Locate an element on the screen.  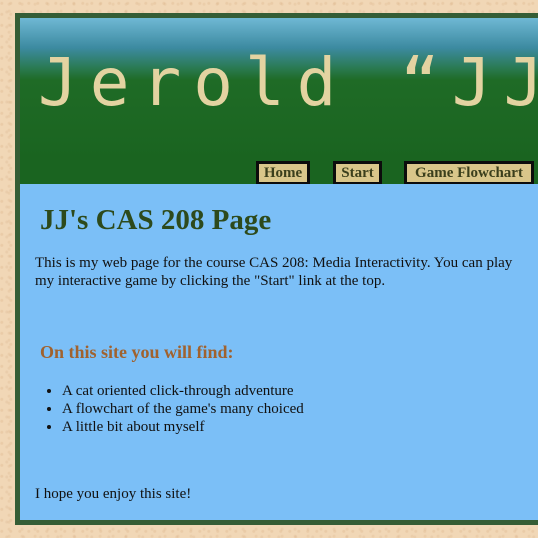
nav-home-button: Home is located at coordinates (283, 173).